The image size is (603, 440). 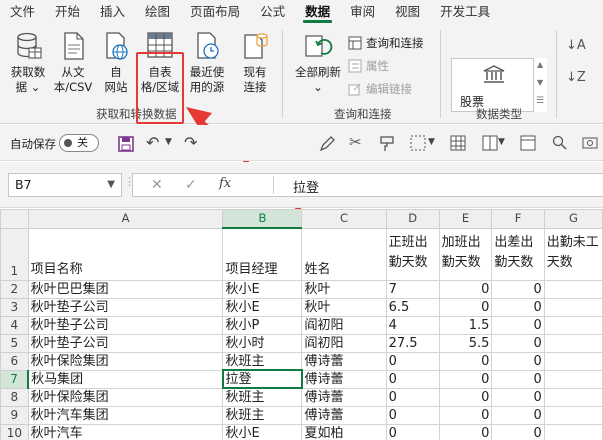 I want to click on header-cell: 项目名称, so click(x=125, y=254).